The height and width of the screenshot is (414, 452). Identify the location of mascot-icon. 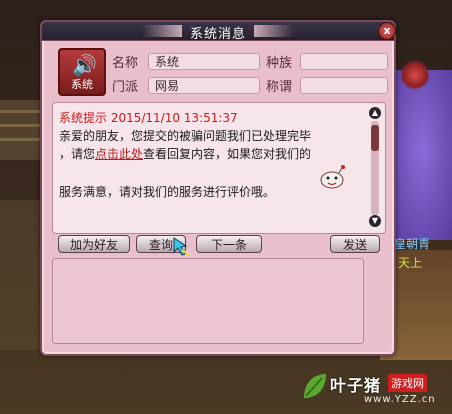
(332, 177).